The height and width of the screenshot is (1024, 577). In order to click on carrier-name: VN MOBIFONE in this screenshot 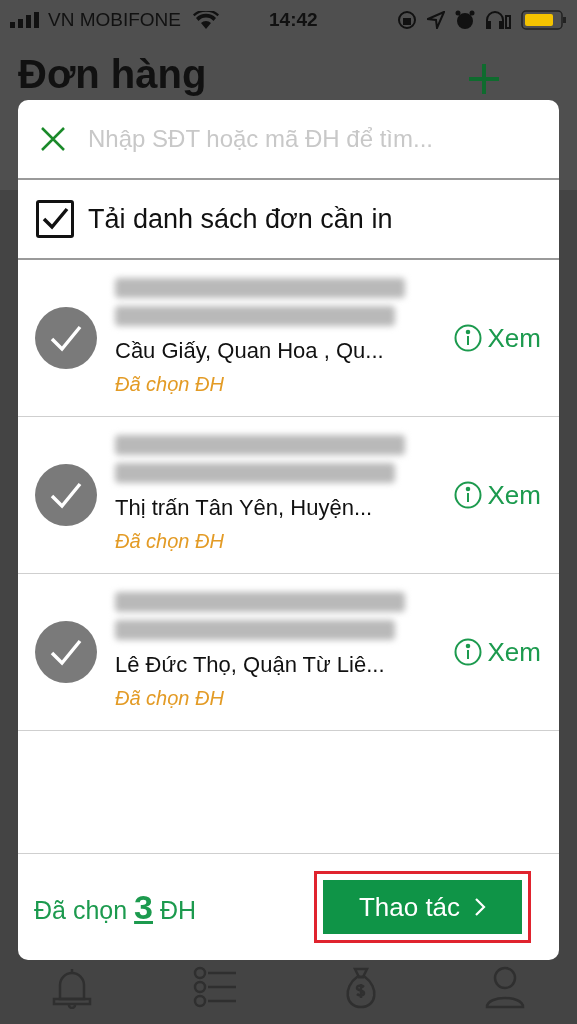, I will do `click(114, 19)`.